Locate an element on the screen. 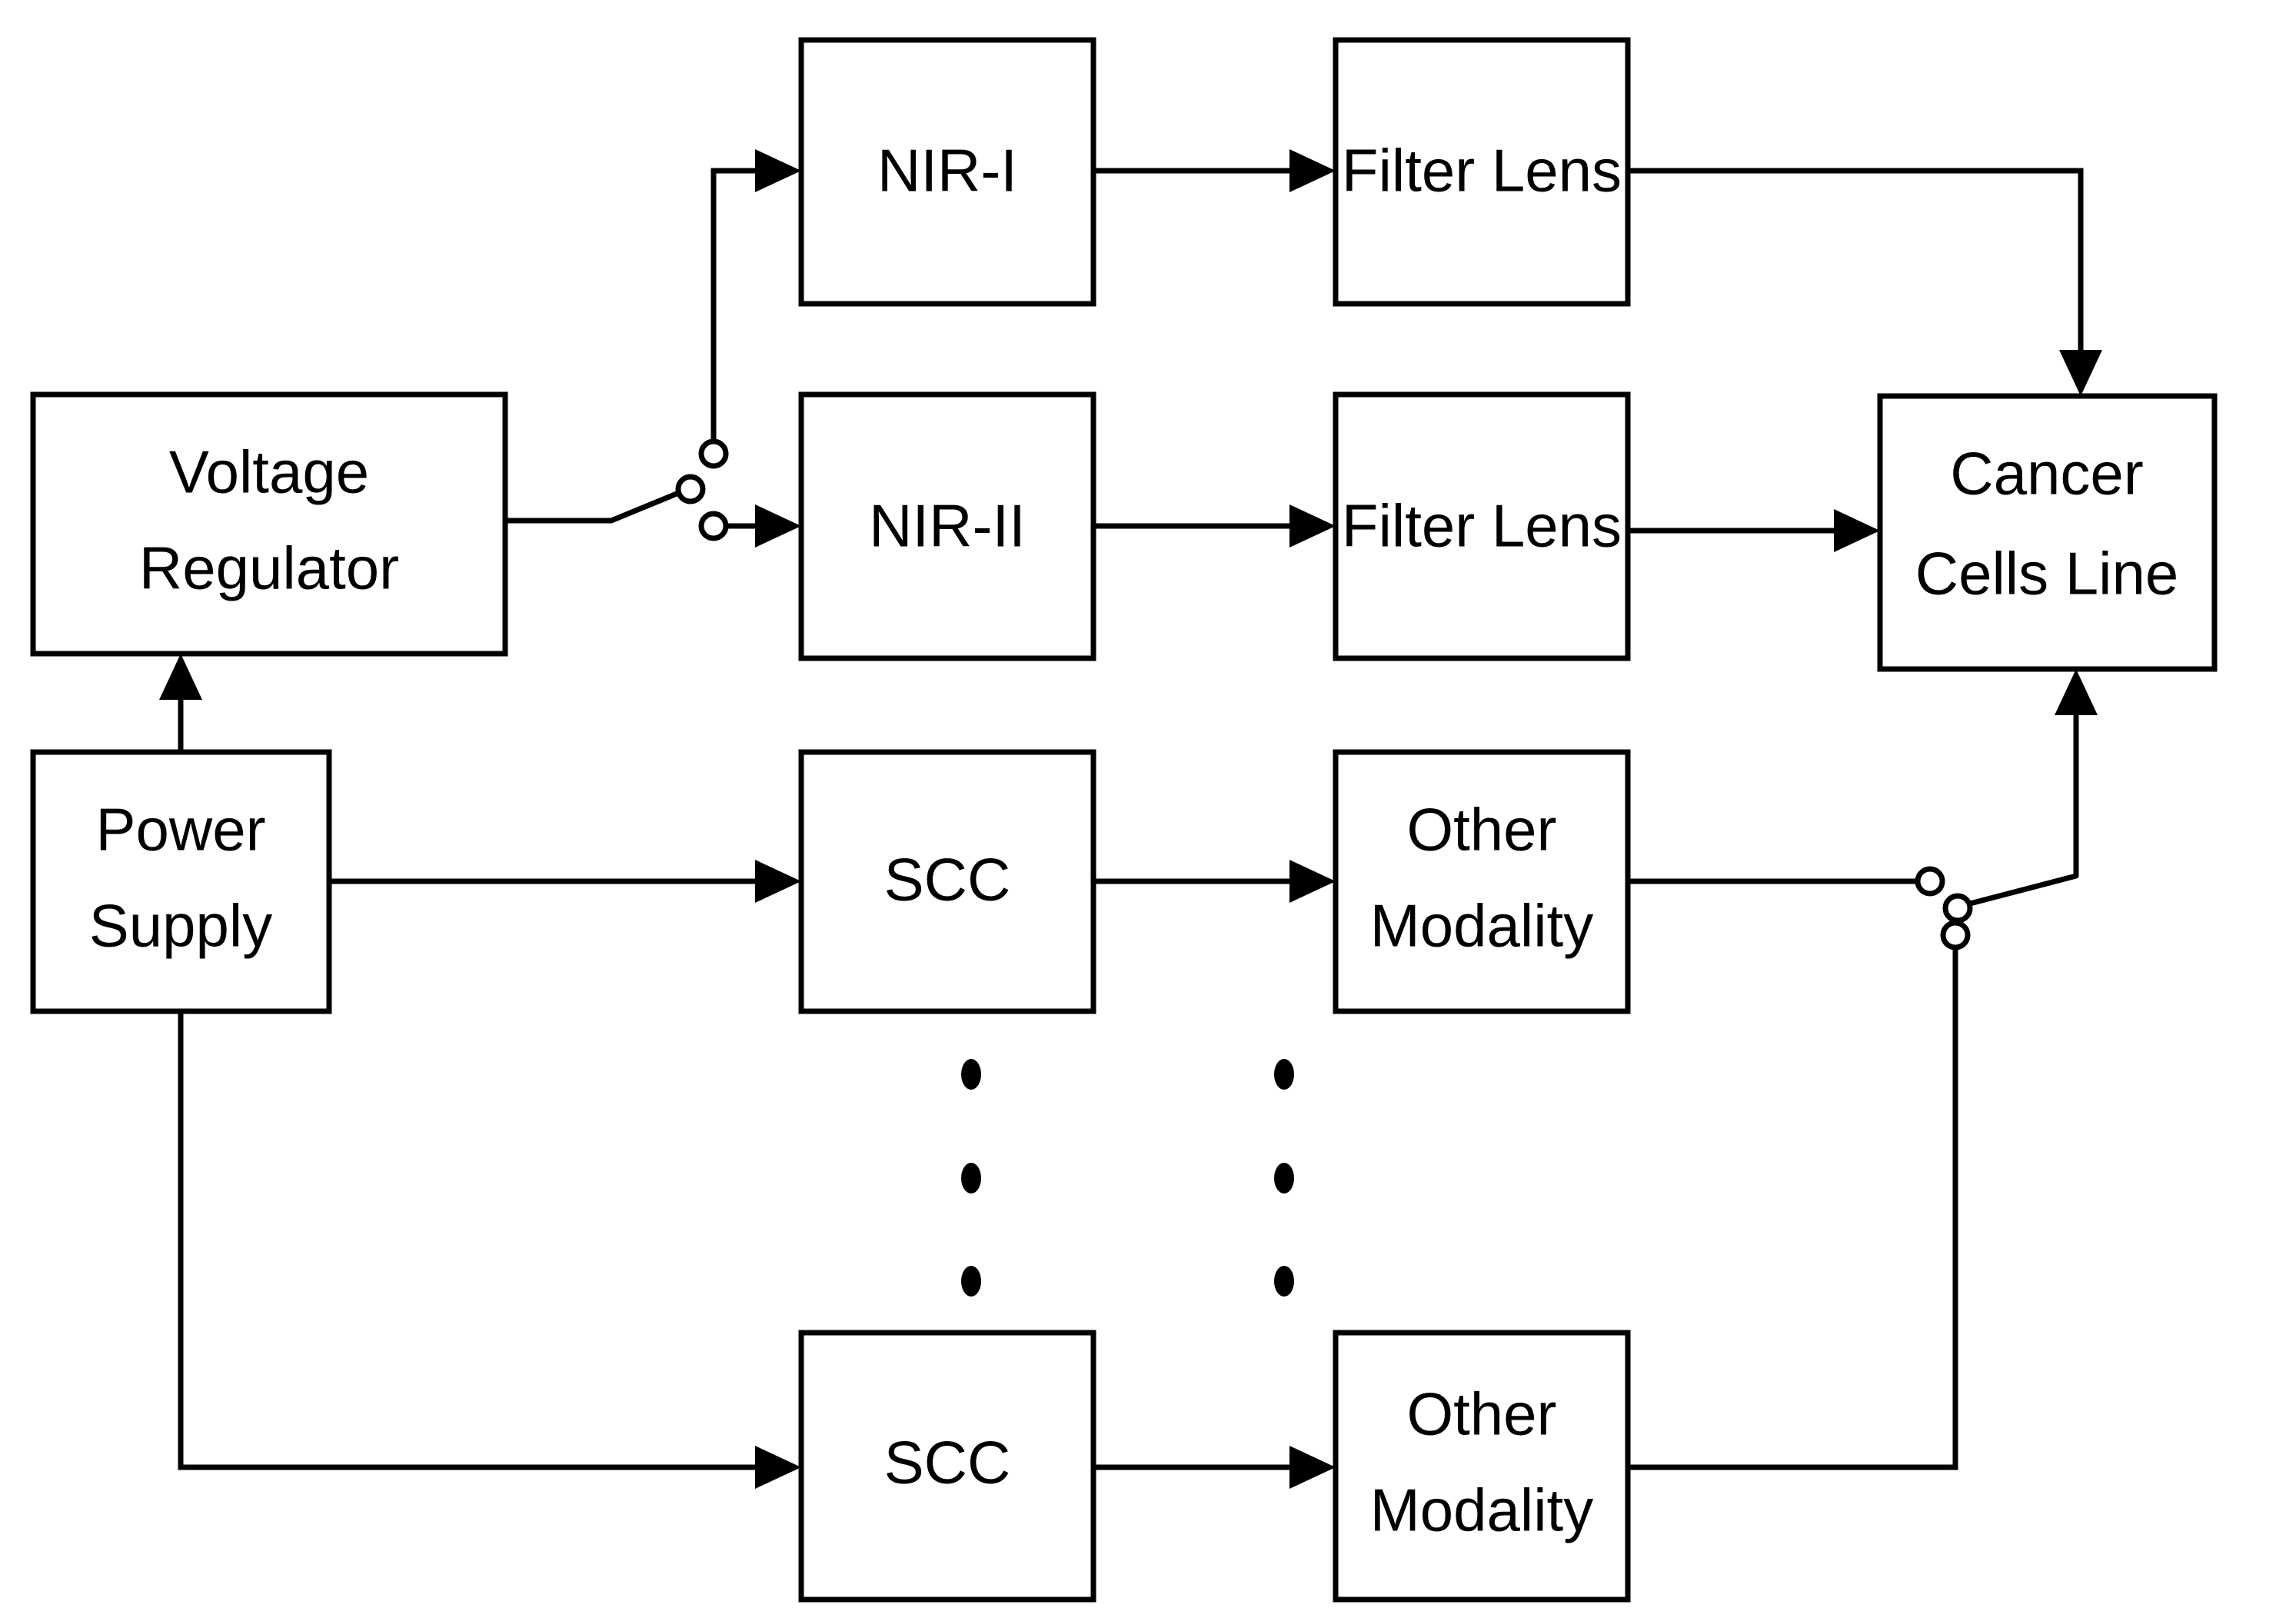 This screenshot has width=2296, height=1618. block-voltage-regulator: Voltage Regulator is located at coordinates (269, 524).